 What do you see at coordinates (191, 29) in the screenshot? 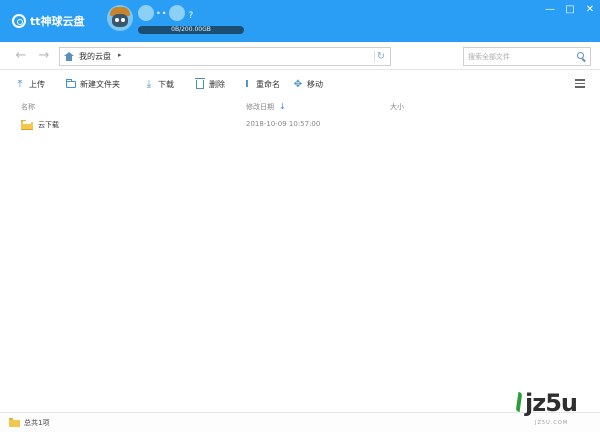
I see `quota-text: 0B/200.00GB` at bounding box center [191, 29].